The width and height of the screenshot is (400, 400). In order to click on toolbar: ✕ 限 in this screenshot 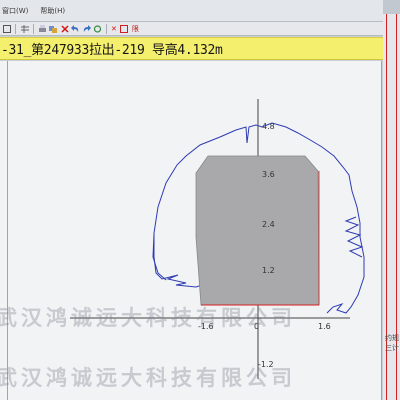, I will do `click(194, 29)`.